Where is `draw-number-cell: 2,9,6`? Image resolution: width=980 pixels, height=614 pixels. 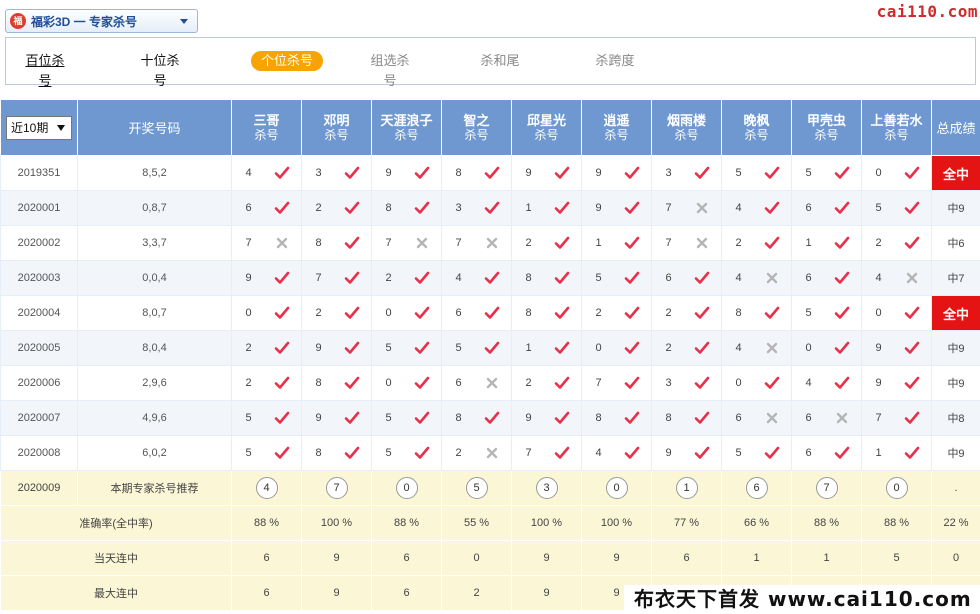
draw-number-cell: 2,9,6 is located at coordinates (154, 383).